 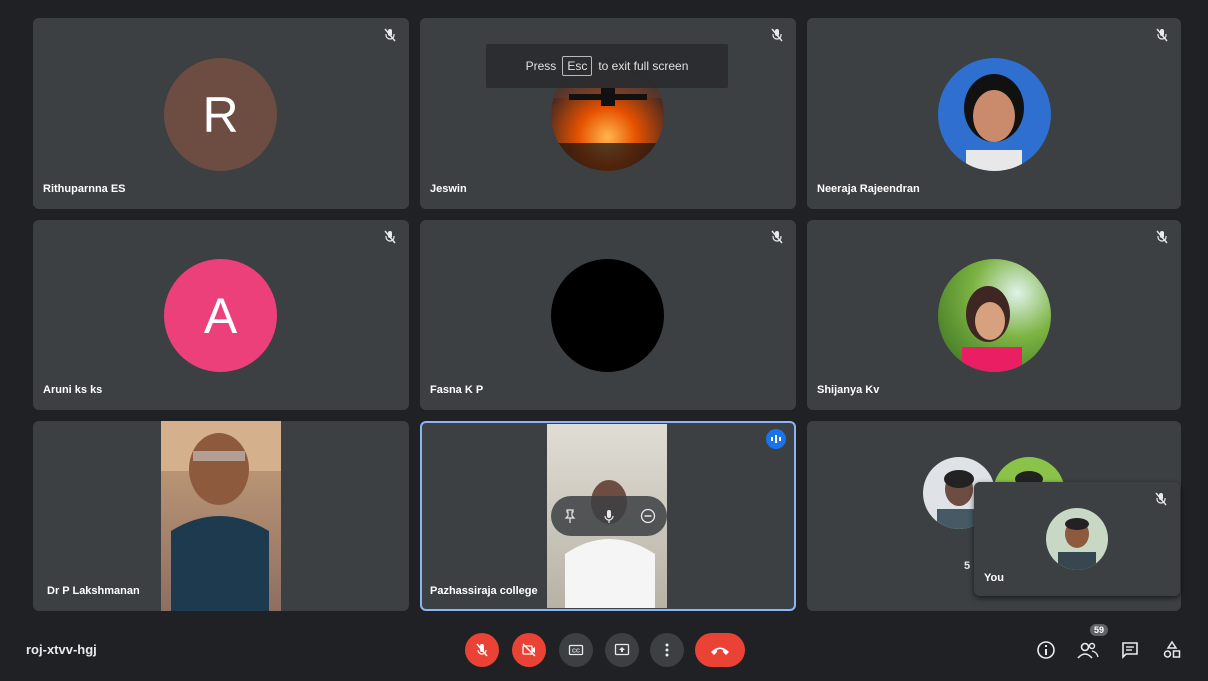 I want to click on participant-name: Pazhassiraja college, so click(x=484, y=591).